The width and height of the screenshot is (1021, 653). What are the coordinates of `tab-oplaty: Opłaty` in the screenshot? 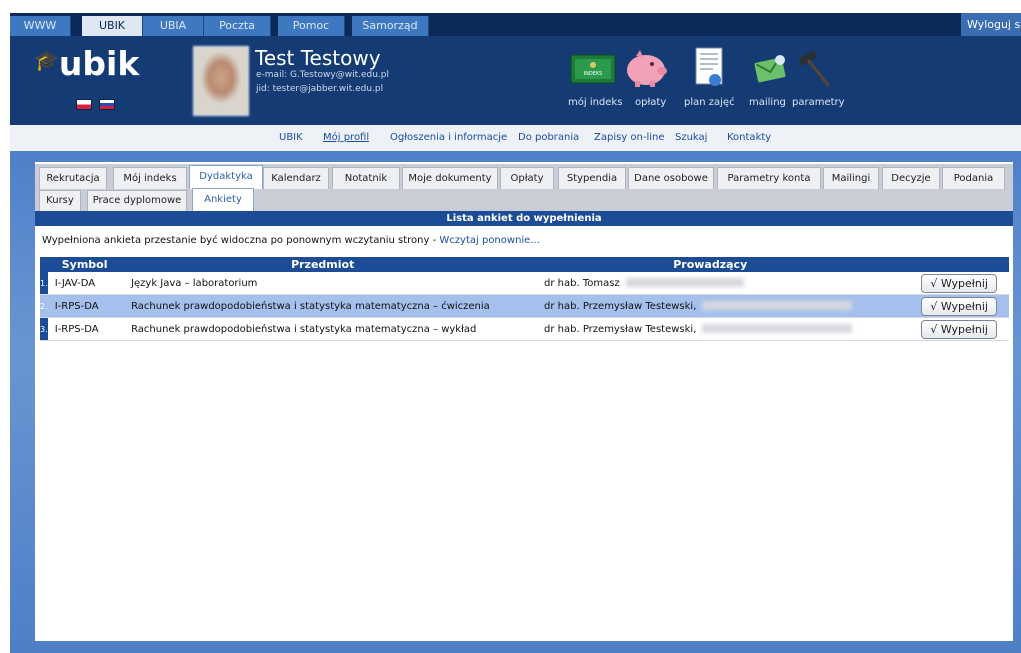 It's located at (527, 178).